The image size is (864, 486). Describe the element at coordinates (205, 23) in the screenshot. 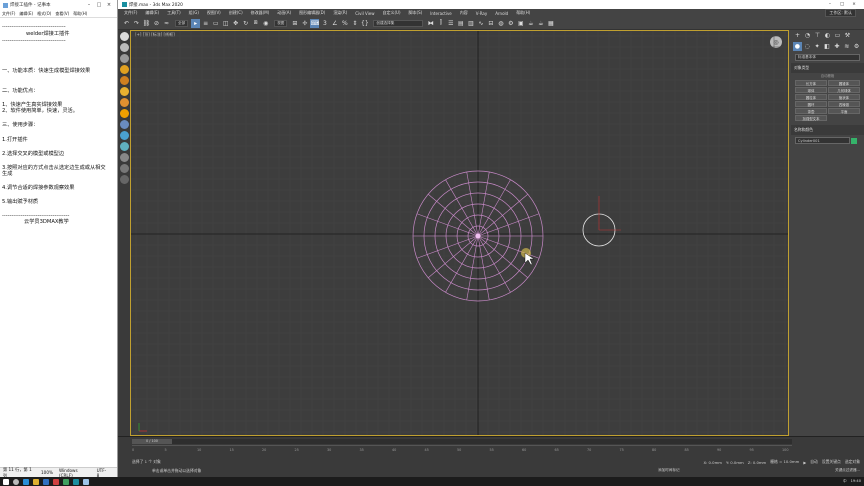

I see `select-by-name-icon: ≡` at that location.